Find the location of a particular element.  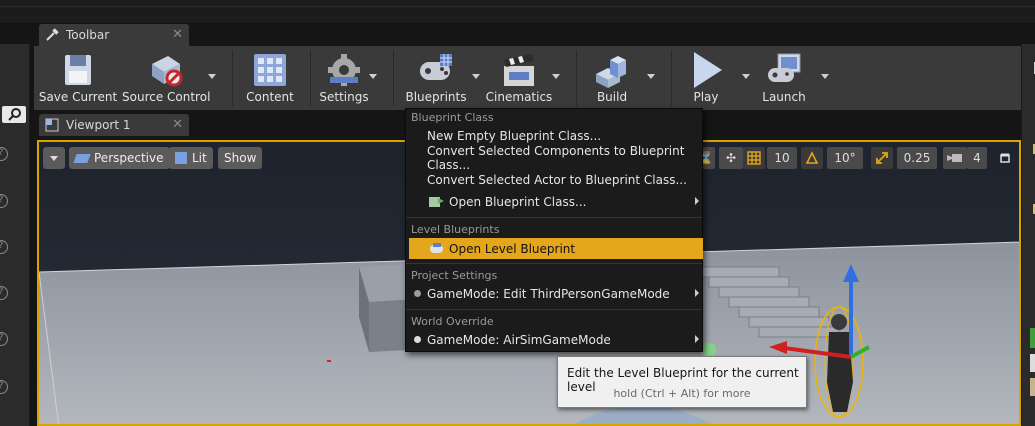

content-icon is located at coordinates (270, 70).